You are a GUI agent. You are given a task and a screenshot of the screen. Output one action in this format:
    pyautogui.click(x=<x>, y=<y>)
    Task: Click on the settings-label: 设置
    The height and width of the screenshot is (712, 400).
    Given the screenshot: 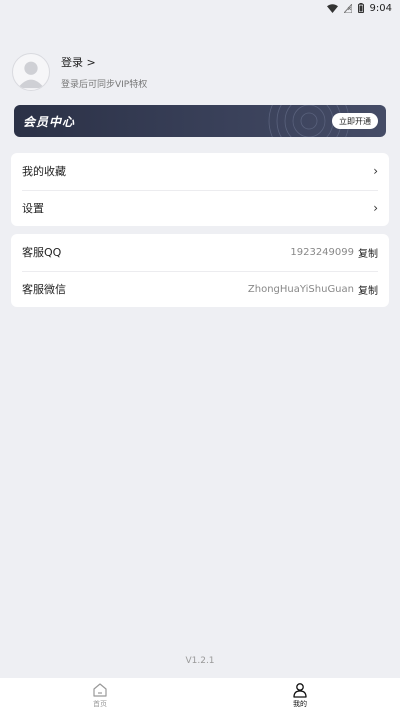 What is the action you would take?
    pyautogui.click(x=33, y=209)
    